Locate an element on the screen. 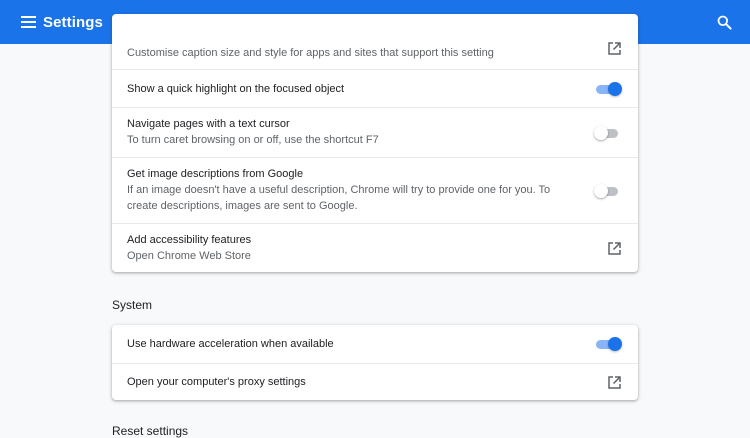 This screenshot has height=438, width=750. open-web-store-button is located at coordinates (614, 248).